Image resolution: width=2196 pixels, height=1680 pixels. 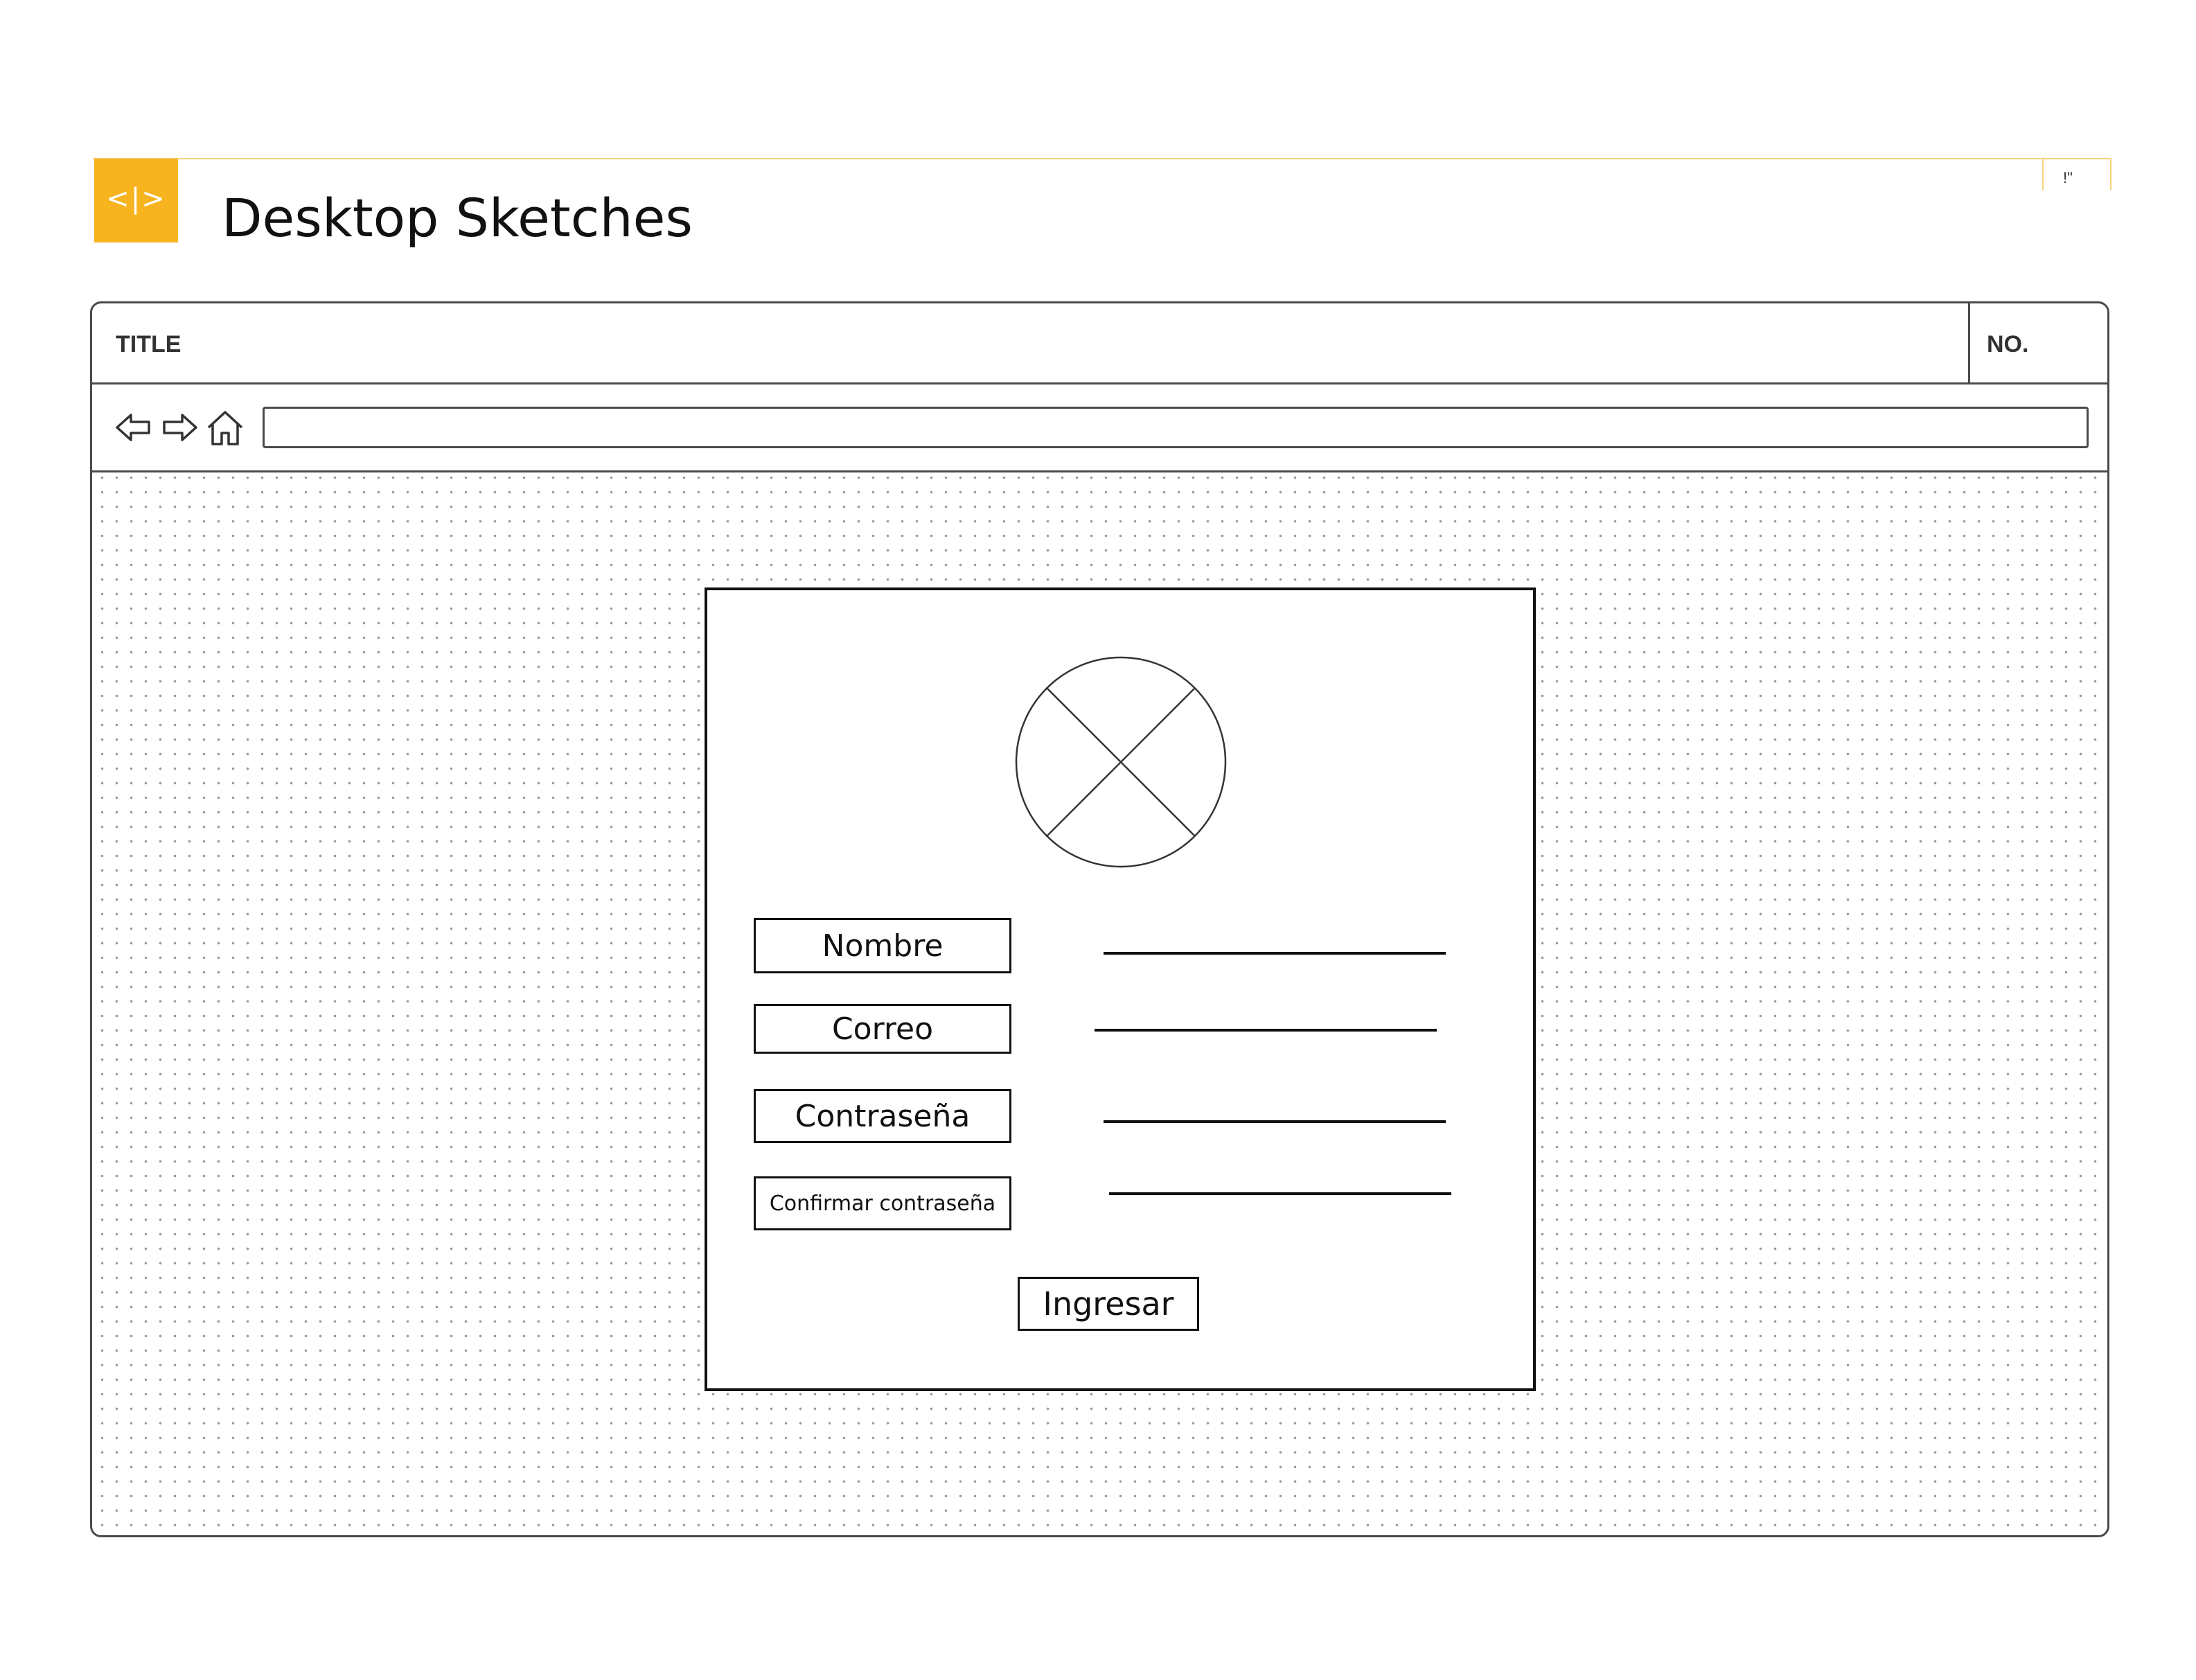 What do you see at coordinates (179, 427) in the screenshot?
I see `forward-arrow-icon` at bounding box center [179, 427].